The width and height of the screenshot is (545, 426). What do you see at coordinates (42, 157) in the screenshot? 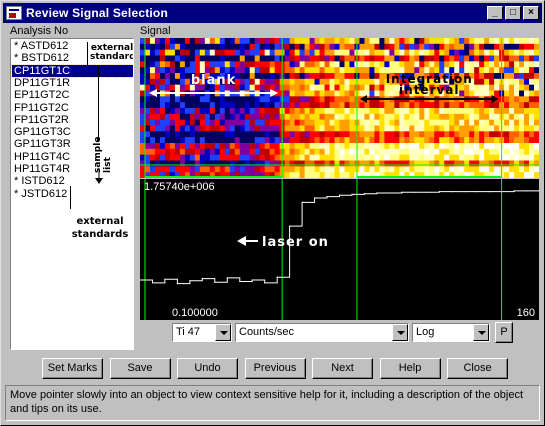
I see `sample-list-item: HP11GT4C` at bounding box center [42, 157].